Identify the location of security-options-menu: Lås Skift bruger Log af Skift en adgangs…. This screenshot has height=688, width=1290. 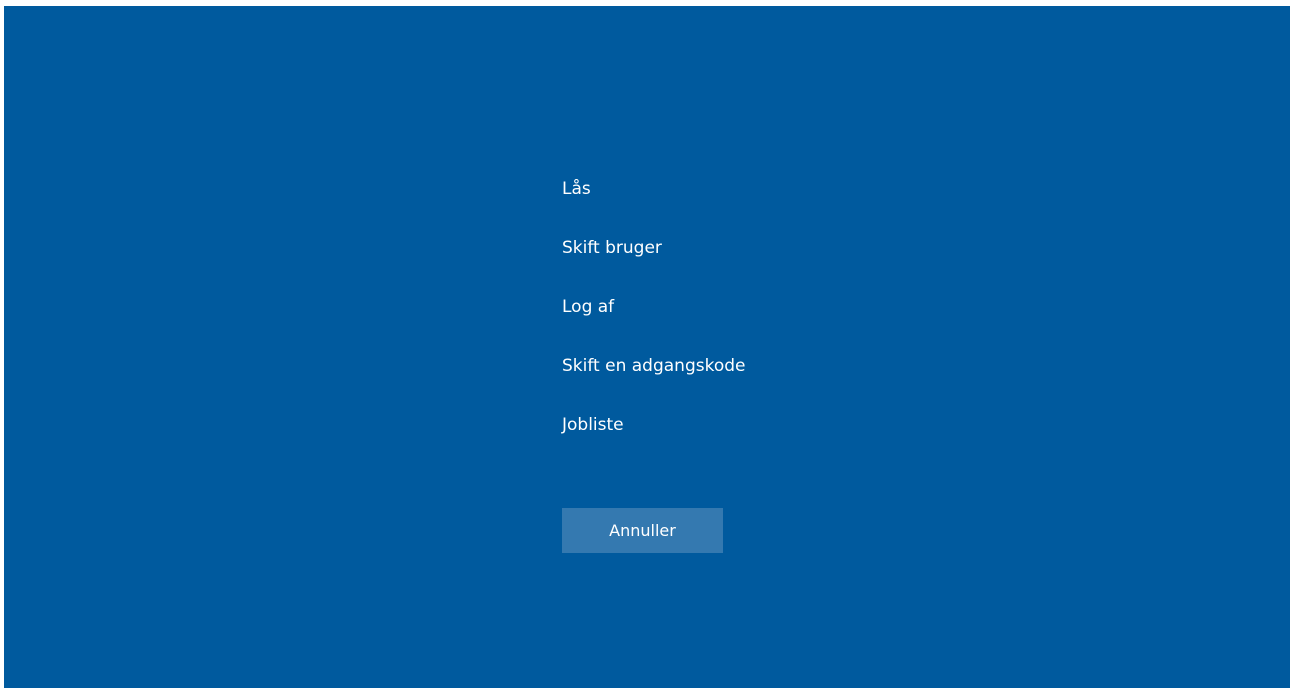
(653, 319).